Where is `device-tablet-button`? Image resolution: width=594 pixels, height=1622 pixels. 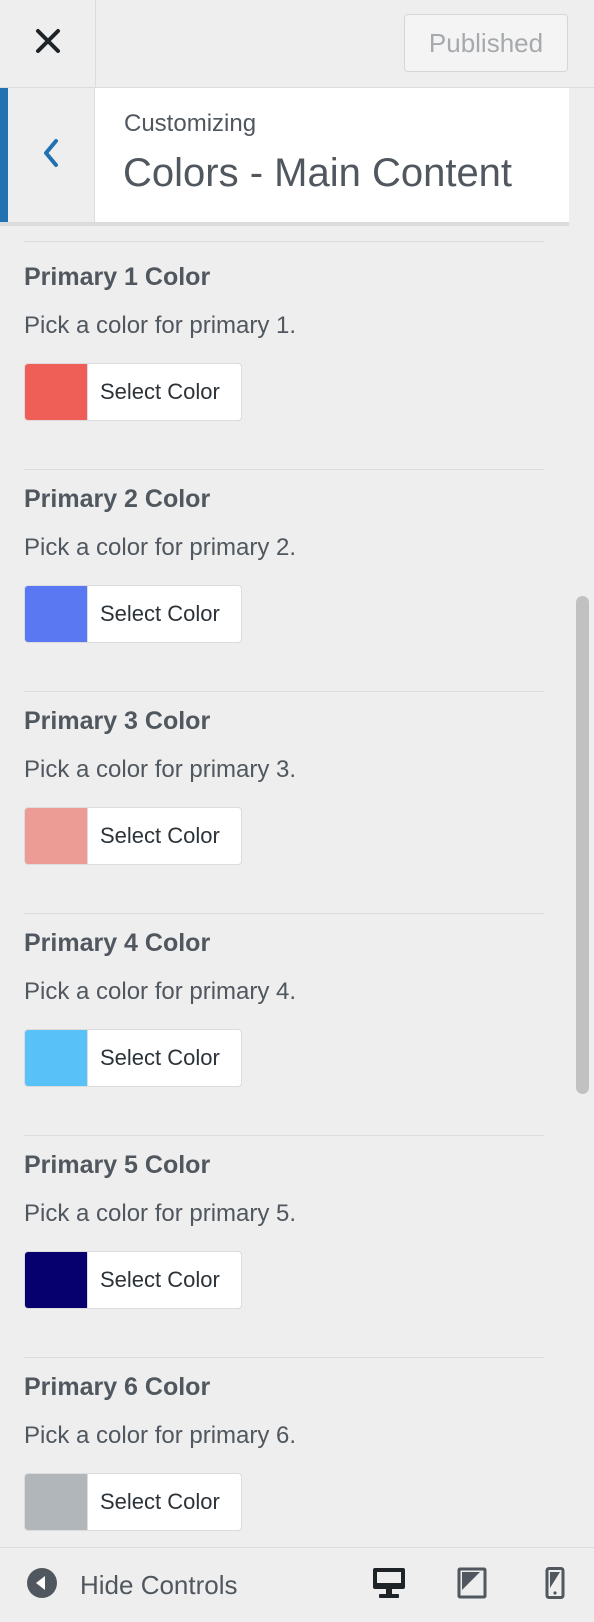 device-tablet-button is located at coordinates (472, 1585).